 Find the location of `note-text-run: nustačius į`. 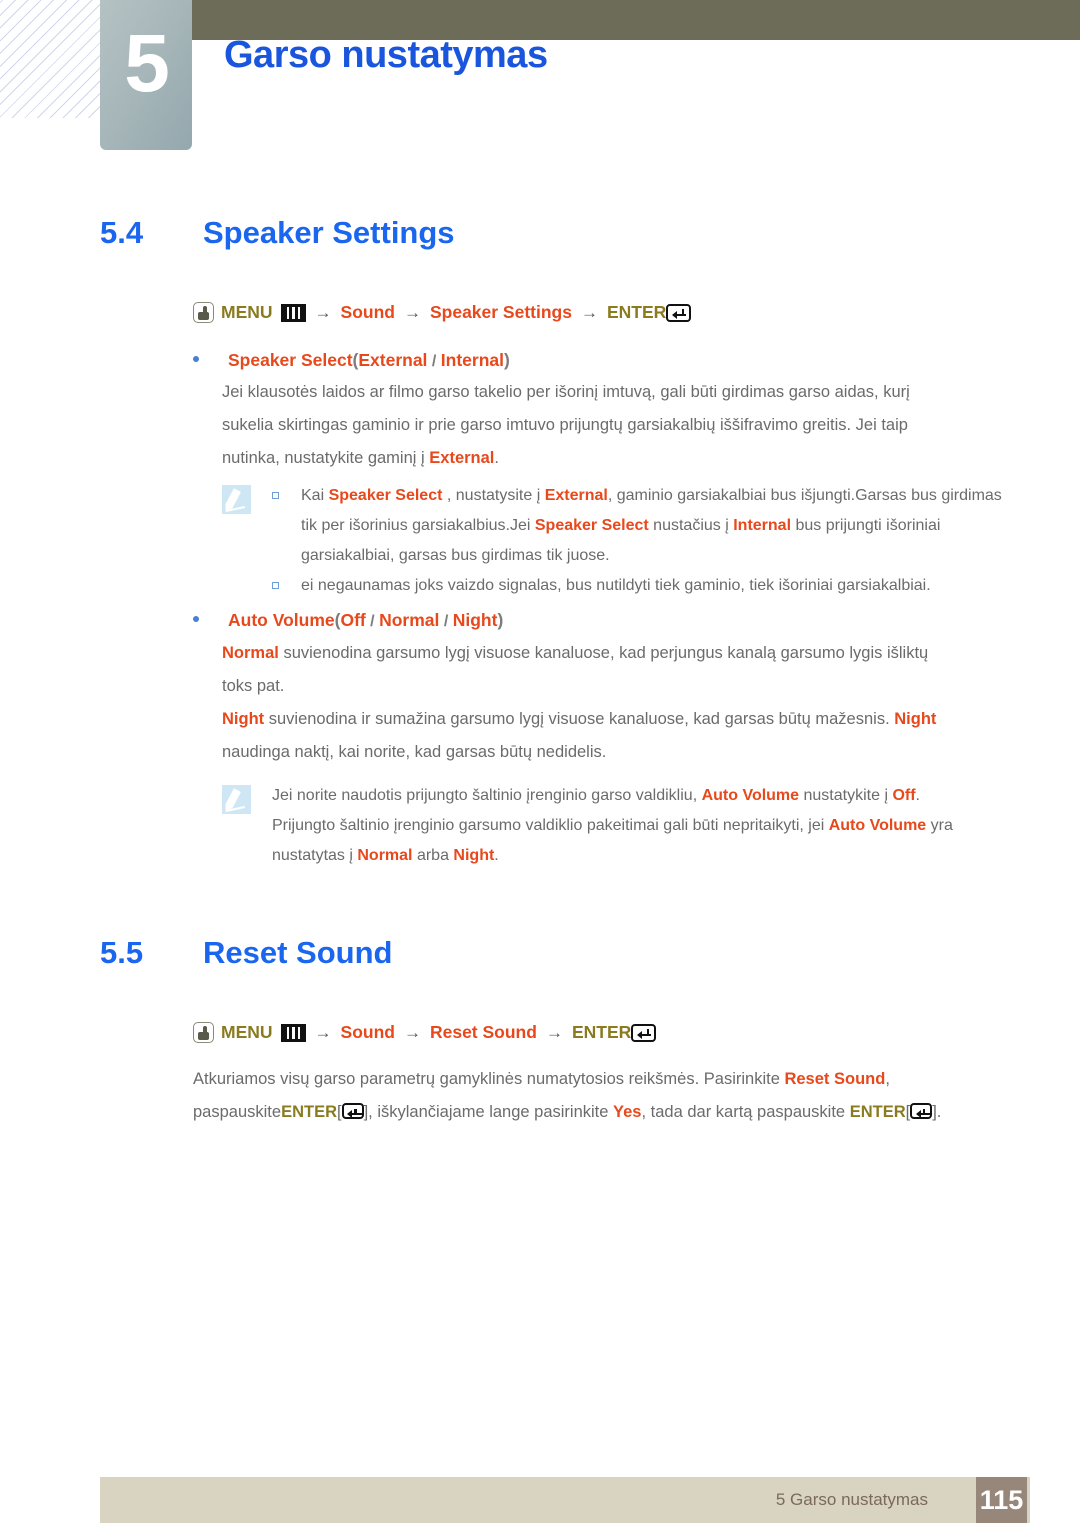

note-text-run: nustačius į is located at coordinates (691, 525).